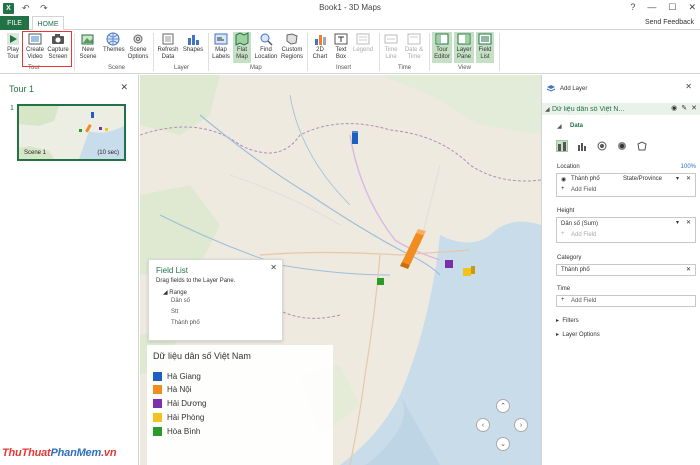 Image resolution: width=700 pixels, height=465 pixels. I want to click on time-line-icon, so click(391, 39).